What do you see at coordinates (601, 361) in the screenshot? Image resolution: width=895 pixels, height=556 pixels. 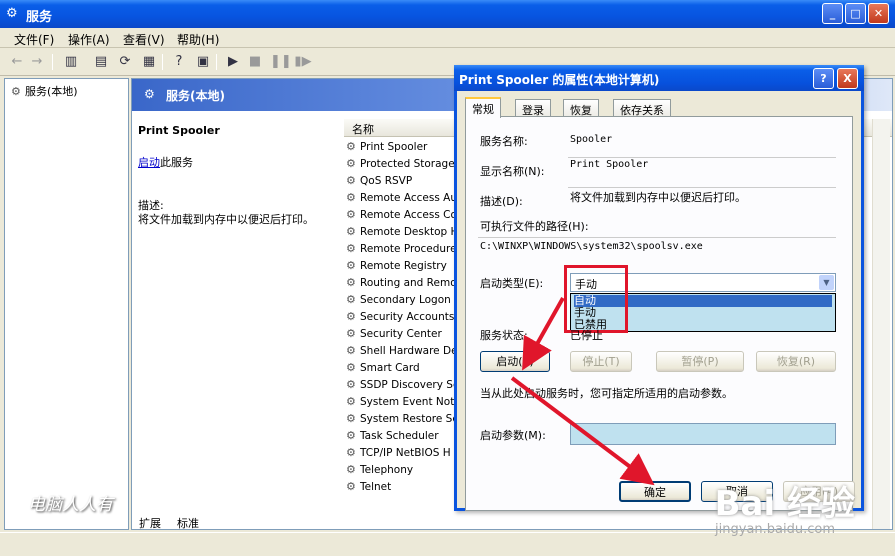 I see `stop-button: 停止(T)` at bounding box center [601, 361].